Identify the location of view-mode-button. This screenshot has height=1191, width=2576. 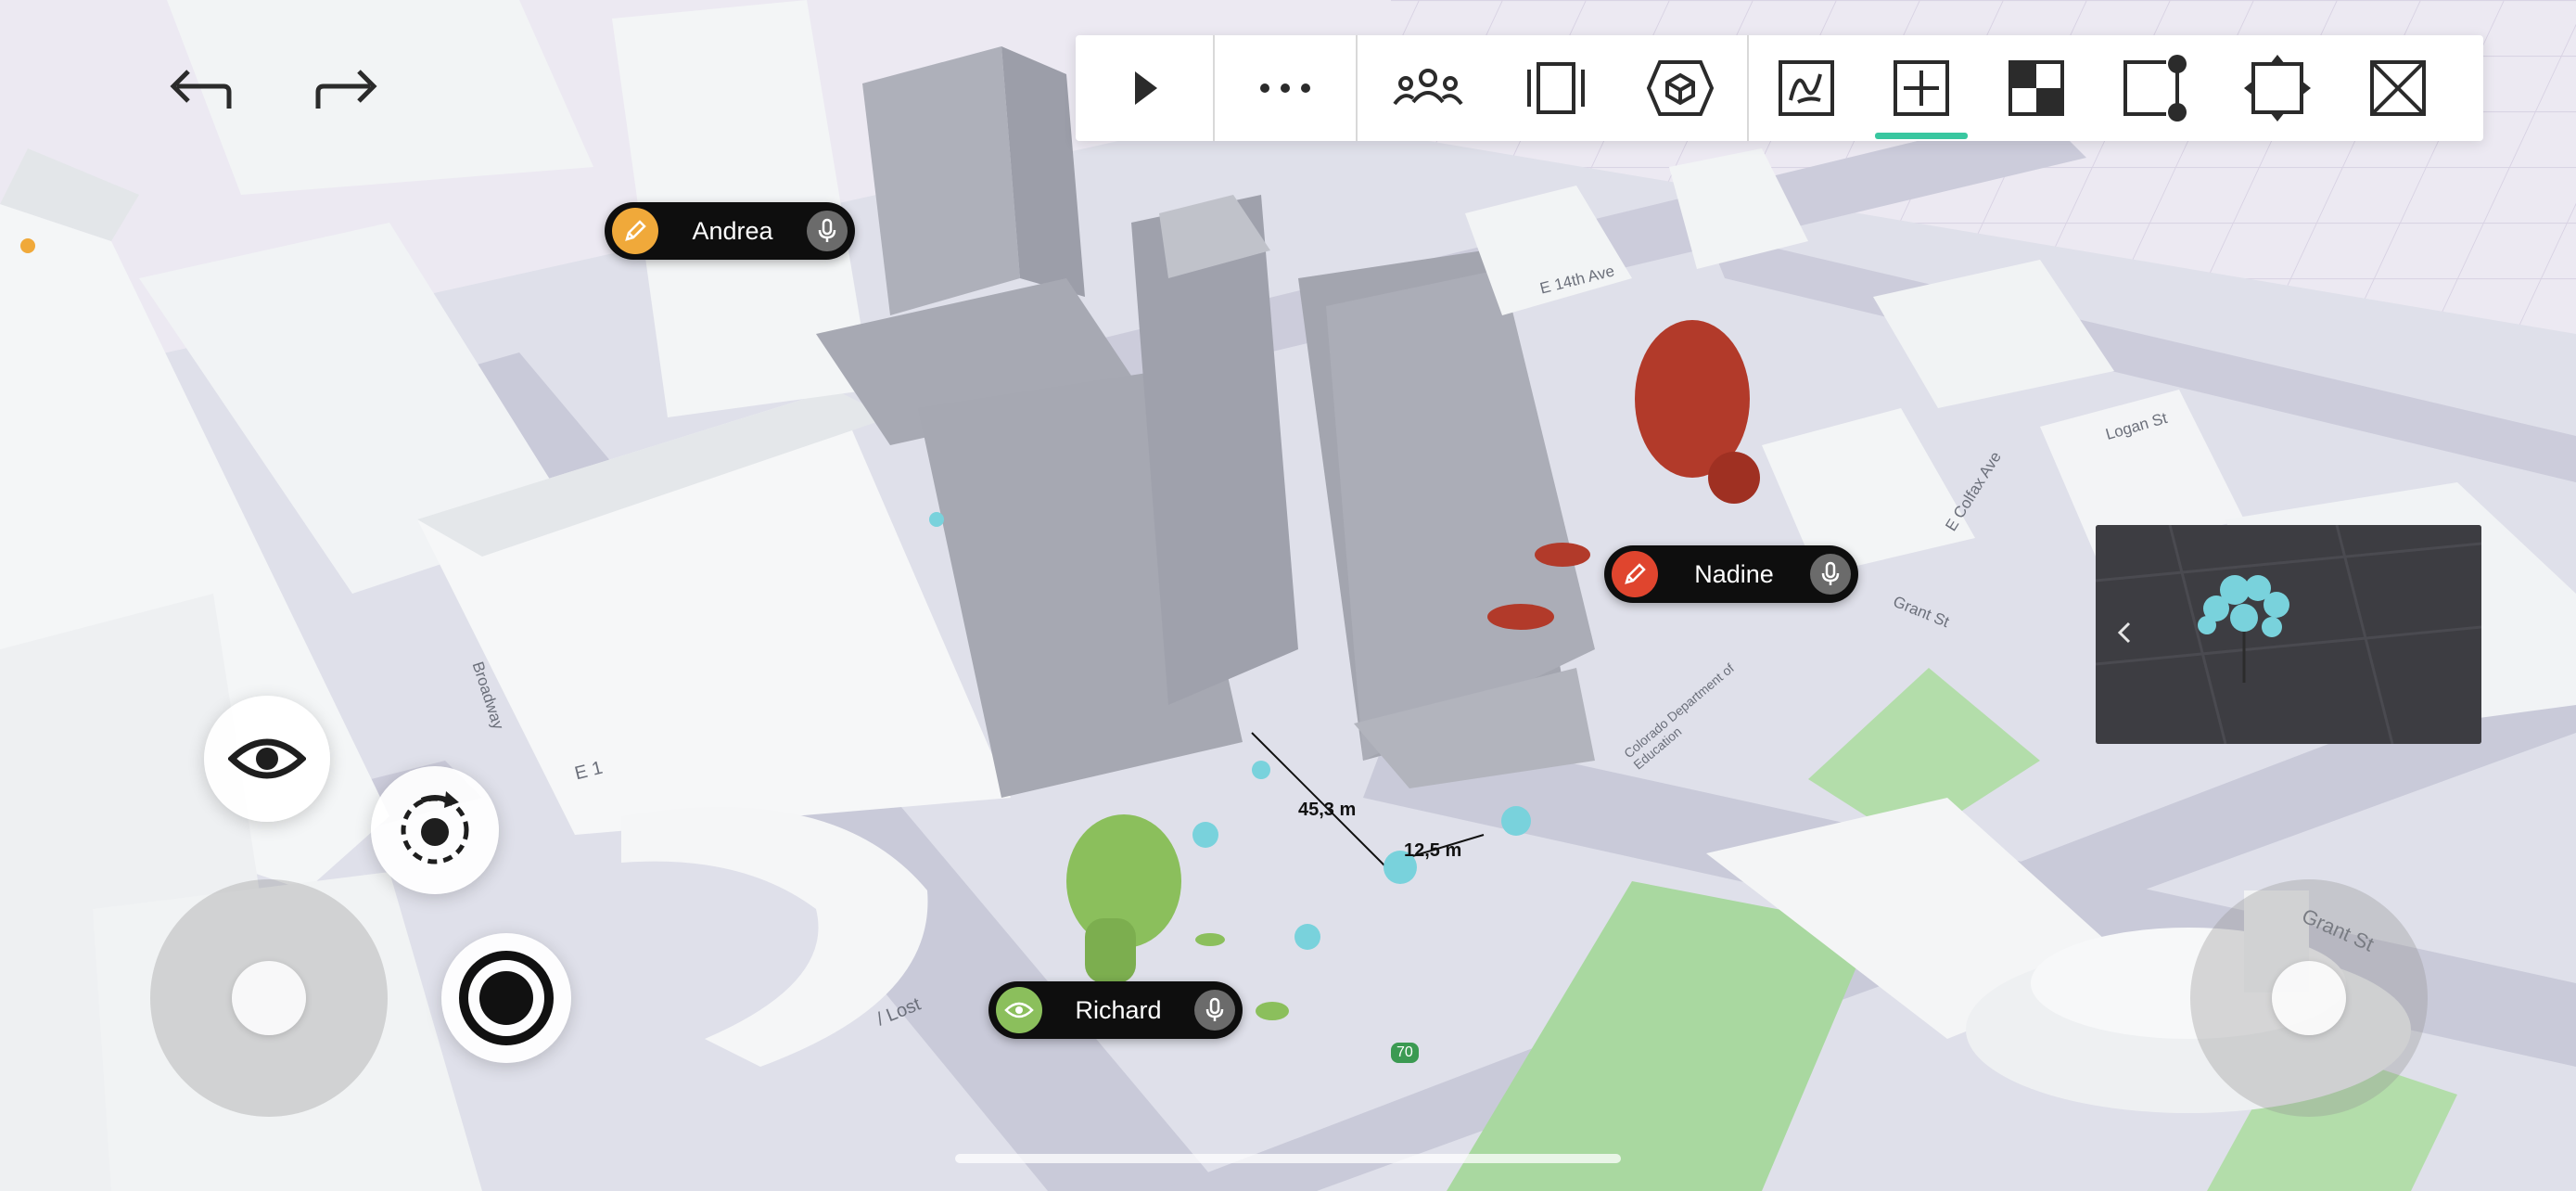
(267, 759).